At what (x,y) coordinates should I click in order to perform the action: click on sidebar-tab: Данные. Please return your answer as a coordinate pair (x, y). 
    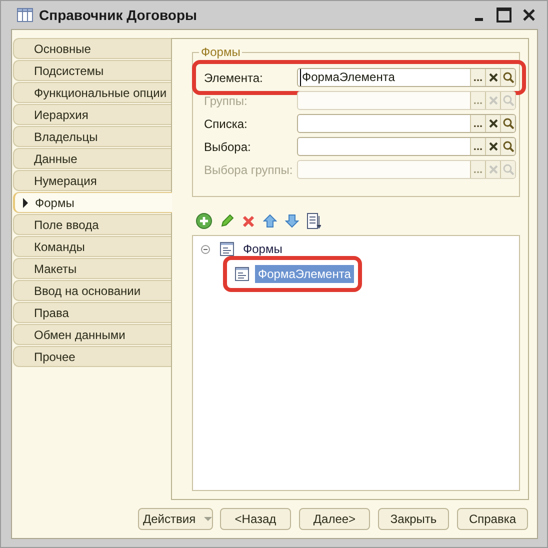
    Looking at the image, I should click on (92, 158).